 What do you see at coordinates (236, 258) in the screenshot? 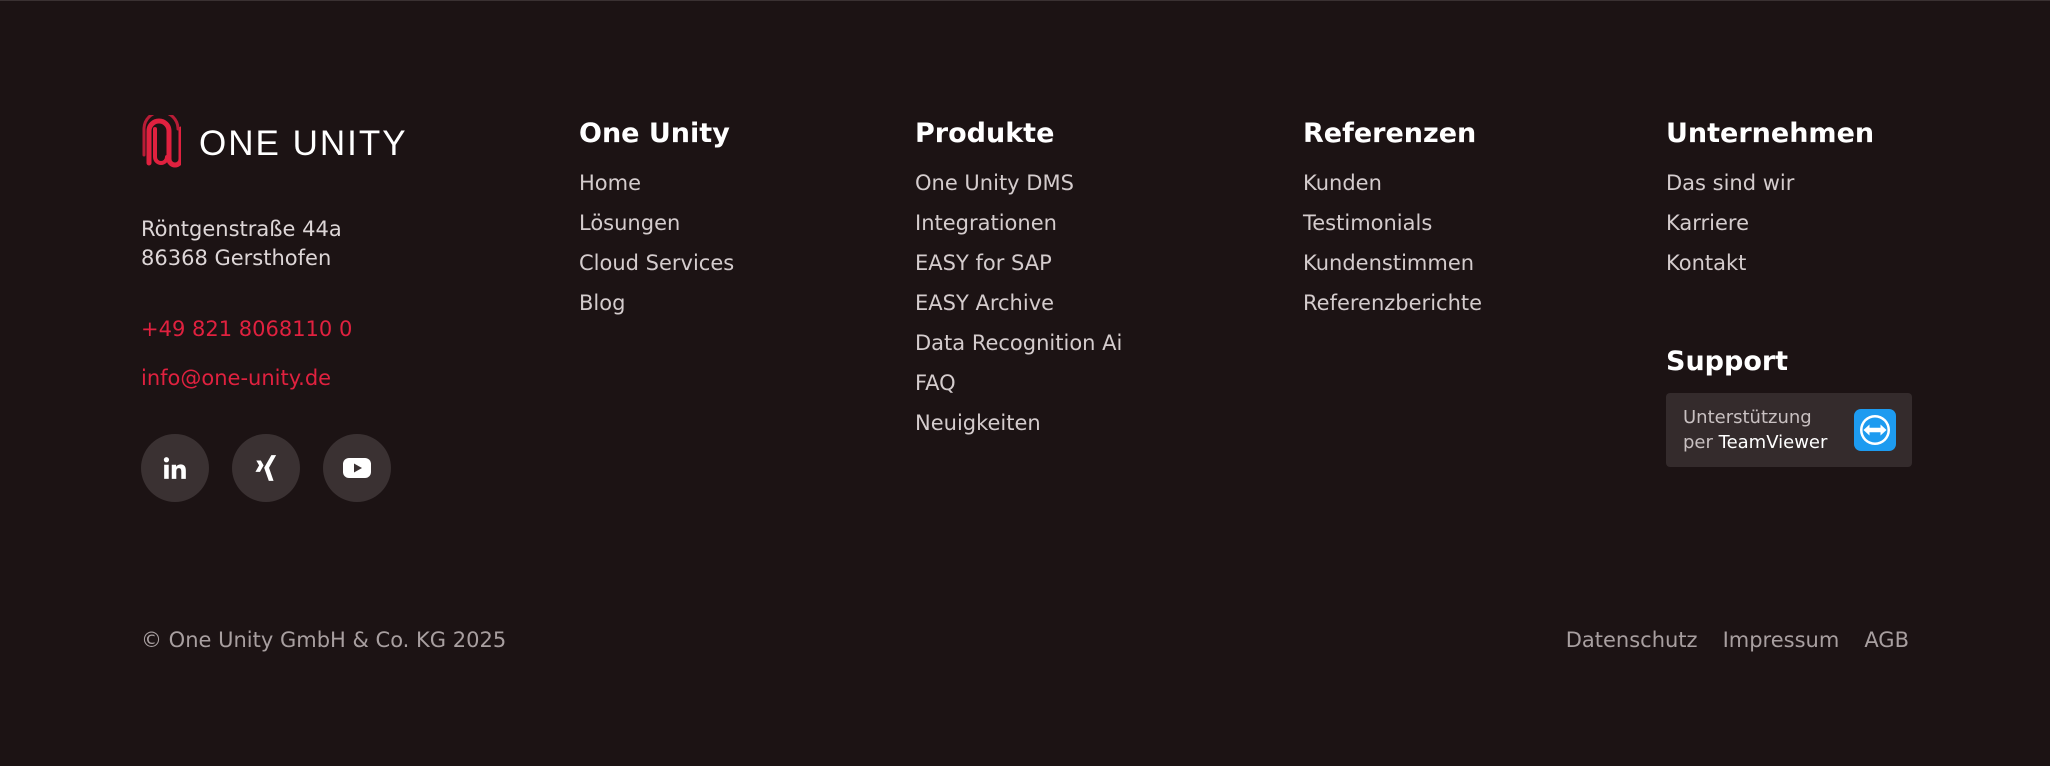
I see `address-city: 86368 Gersthofen` at bounding box center [236, 258].